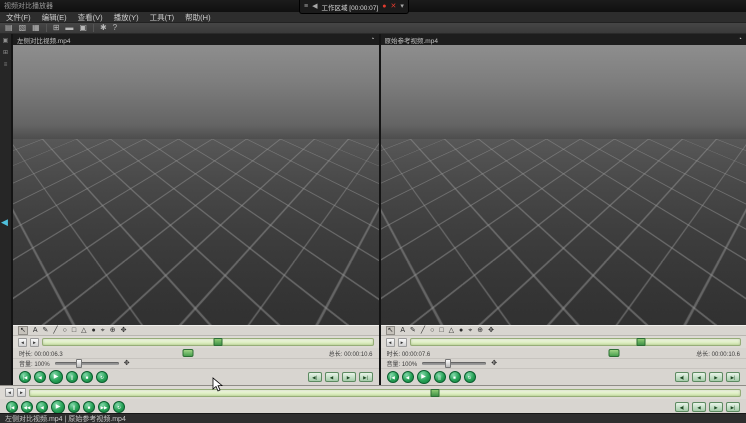  What do you see at coordinates (306, 6) in the screenshot?
I see `menu-icon: ≡` at bounding box center [306, 6].